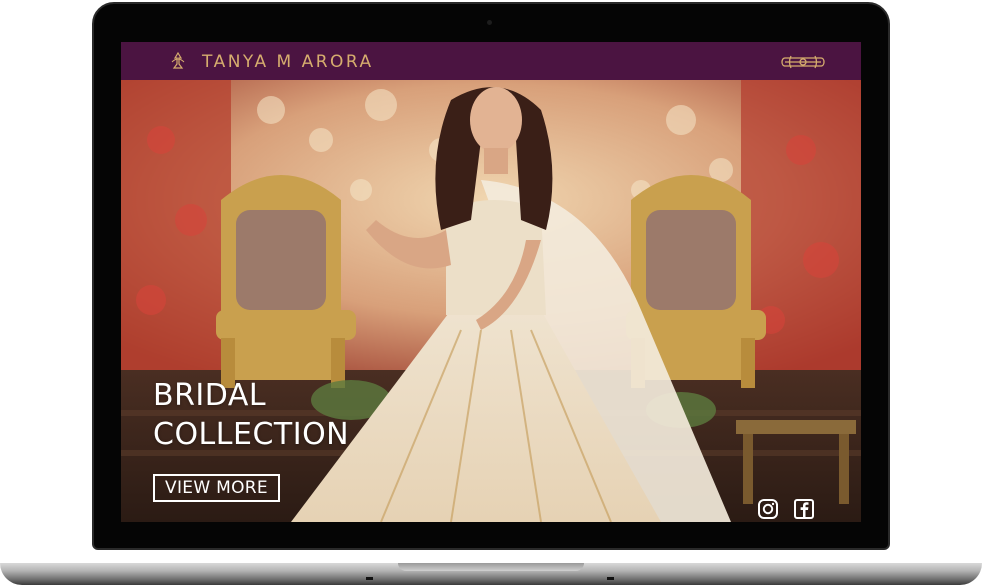 This screenshot has width=982, height=585. I want to click on view-more-button: VIEW MORE, so click(216, 488).